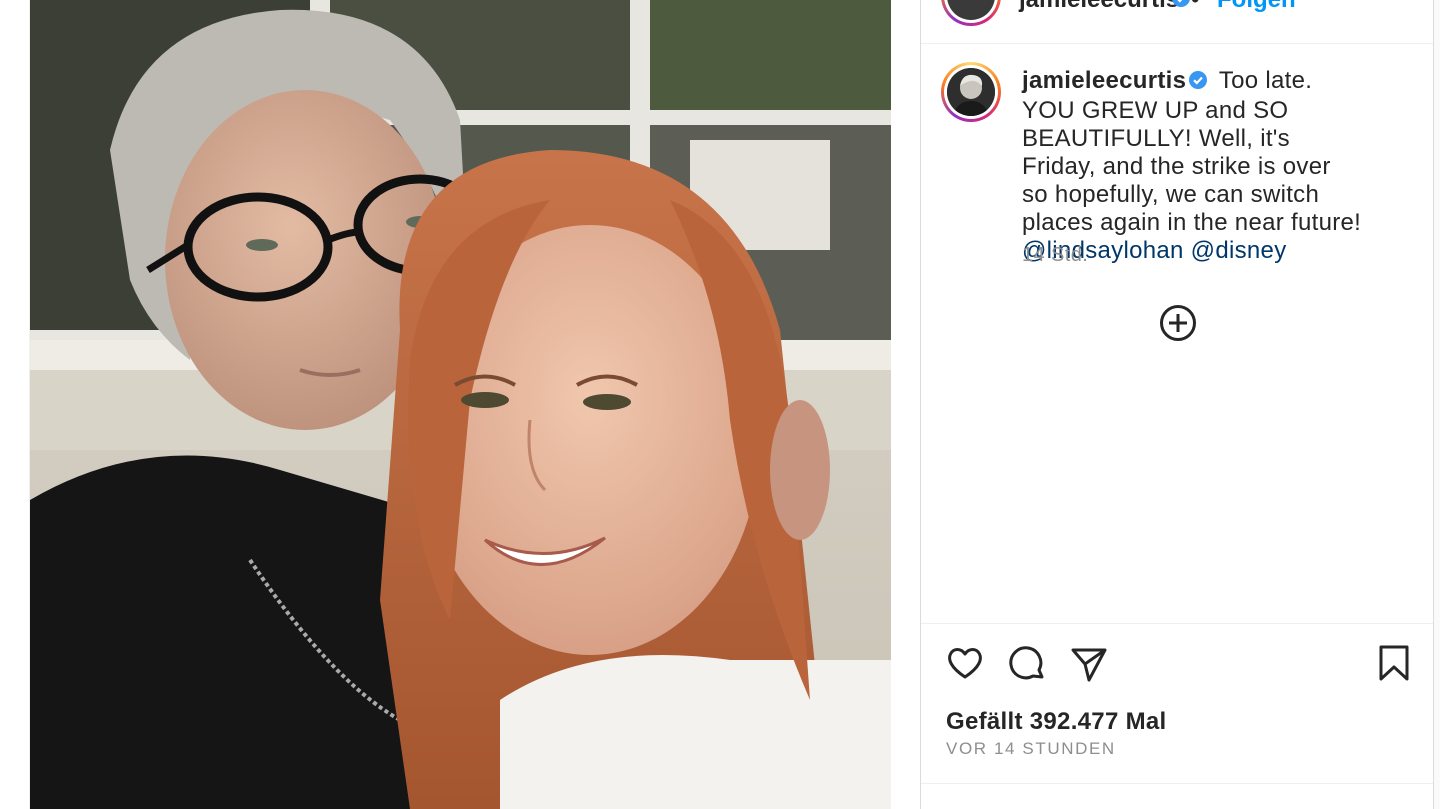  I want to click on heart-icon, so click(965, 665).